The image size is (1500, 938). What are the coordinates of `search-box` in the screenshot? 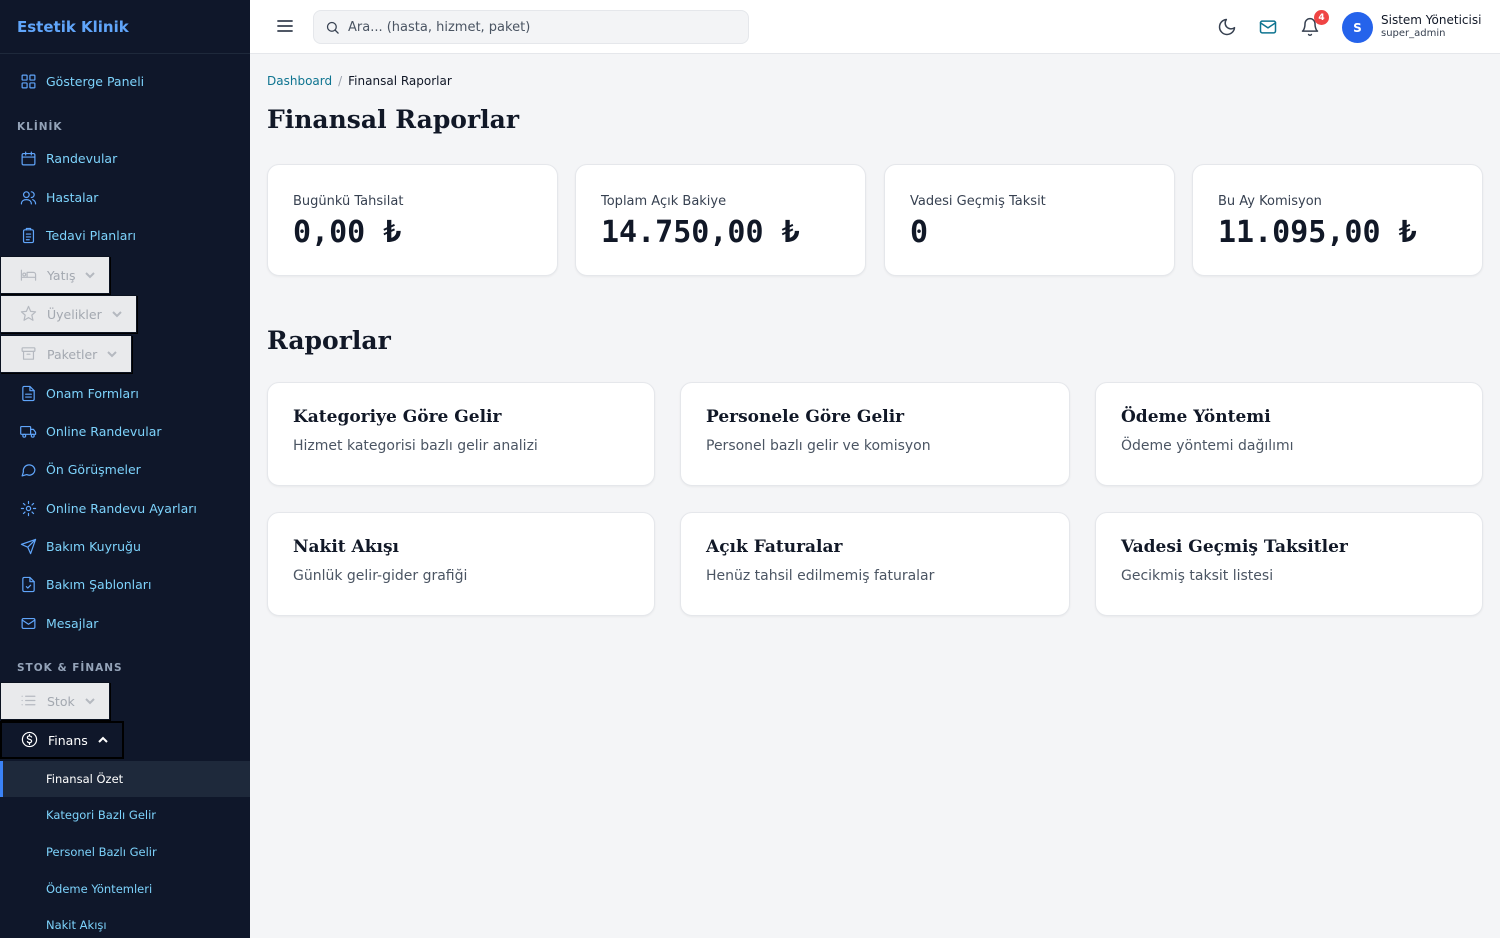 It's located at (531, 27).